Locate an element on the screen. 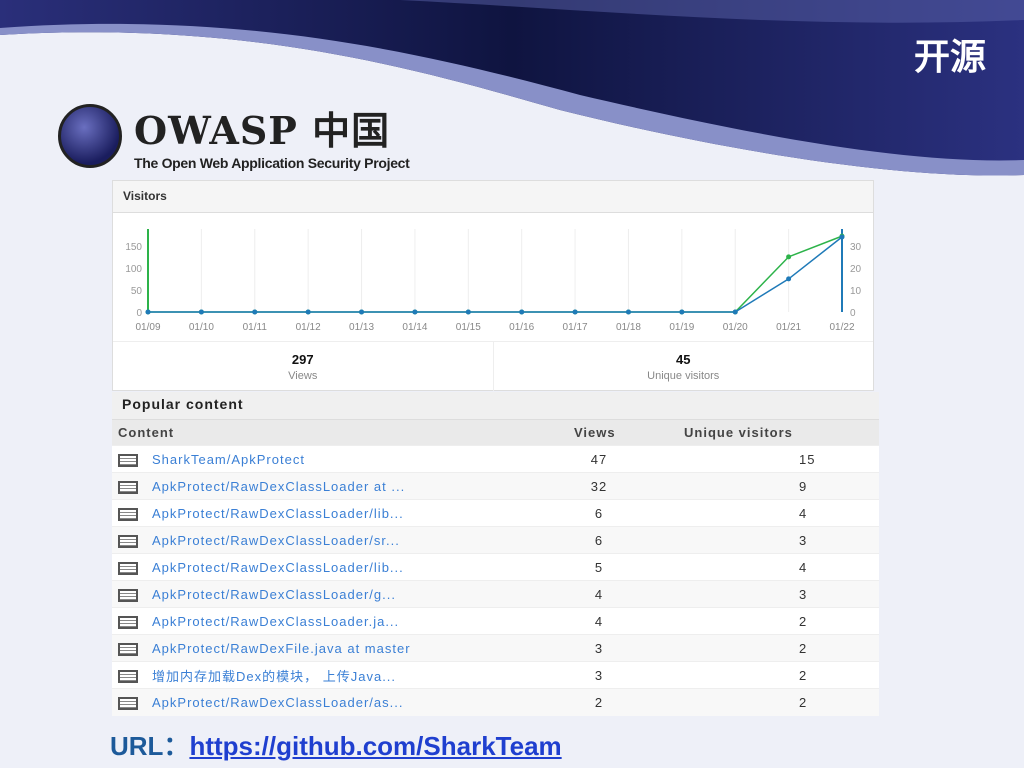 The image size is (1024, 768). series-line-unique-visitors is located at coordinates (495, 274).